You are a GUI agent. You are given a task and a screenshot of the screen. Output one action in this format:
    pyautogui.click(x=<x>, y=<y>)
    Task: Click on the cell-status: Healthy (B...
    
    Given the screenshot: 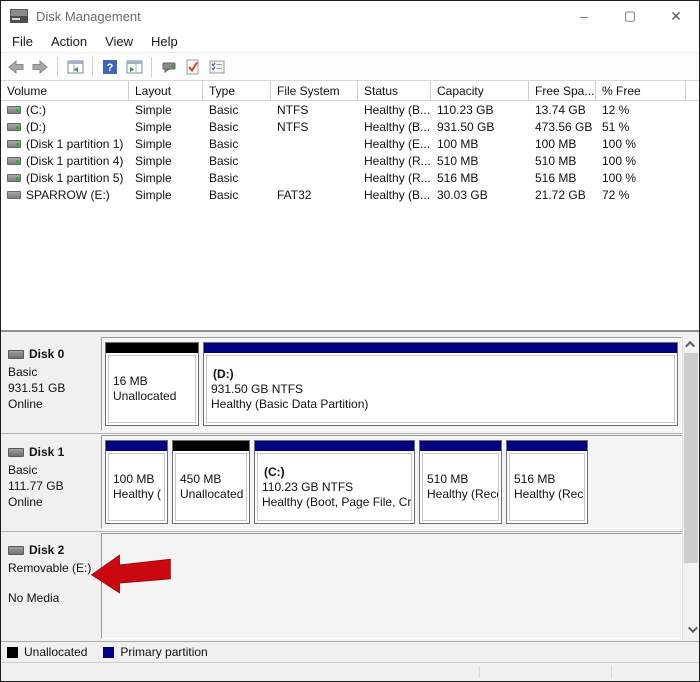 What is the action you would take?
    pyautogui.click(x=397, y=126)
    